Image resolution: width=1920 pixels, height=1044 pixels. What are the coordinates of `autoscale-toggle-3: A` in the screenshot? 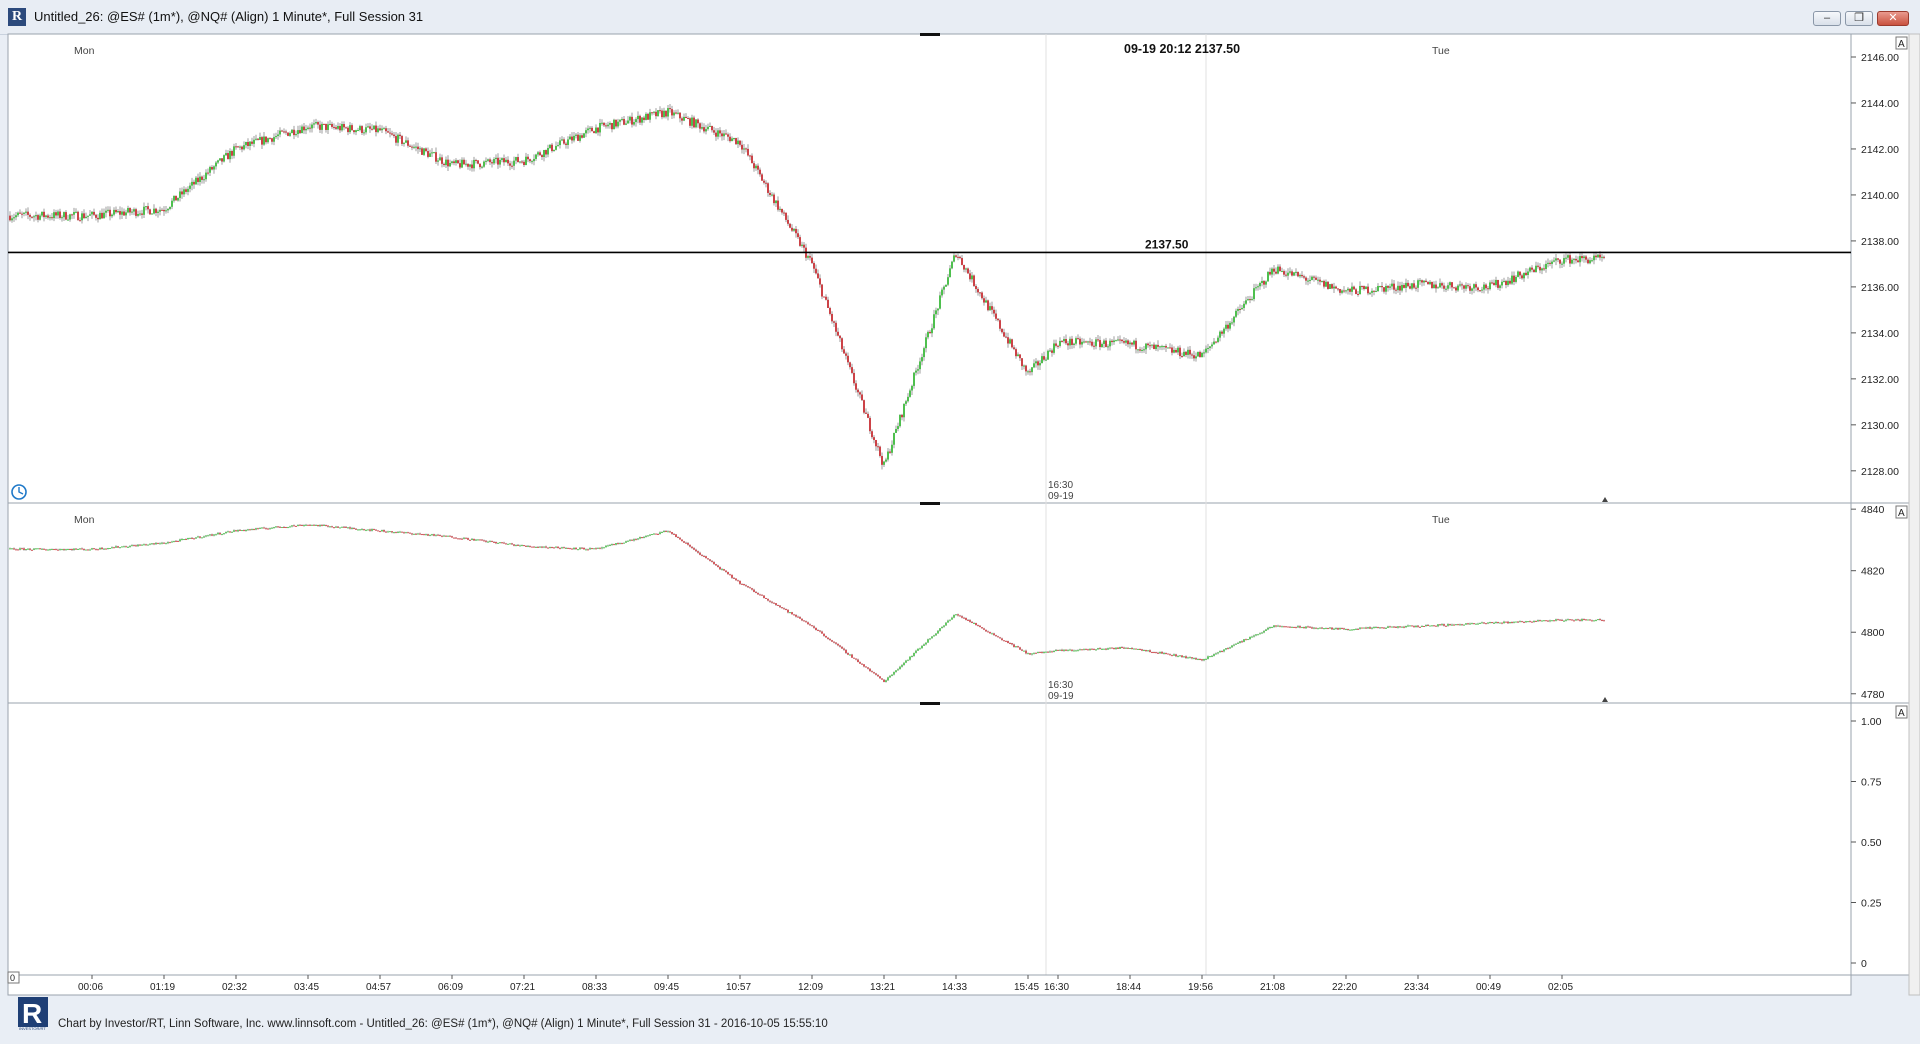 It's located at (1901, 712).